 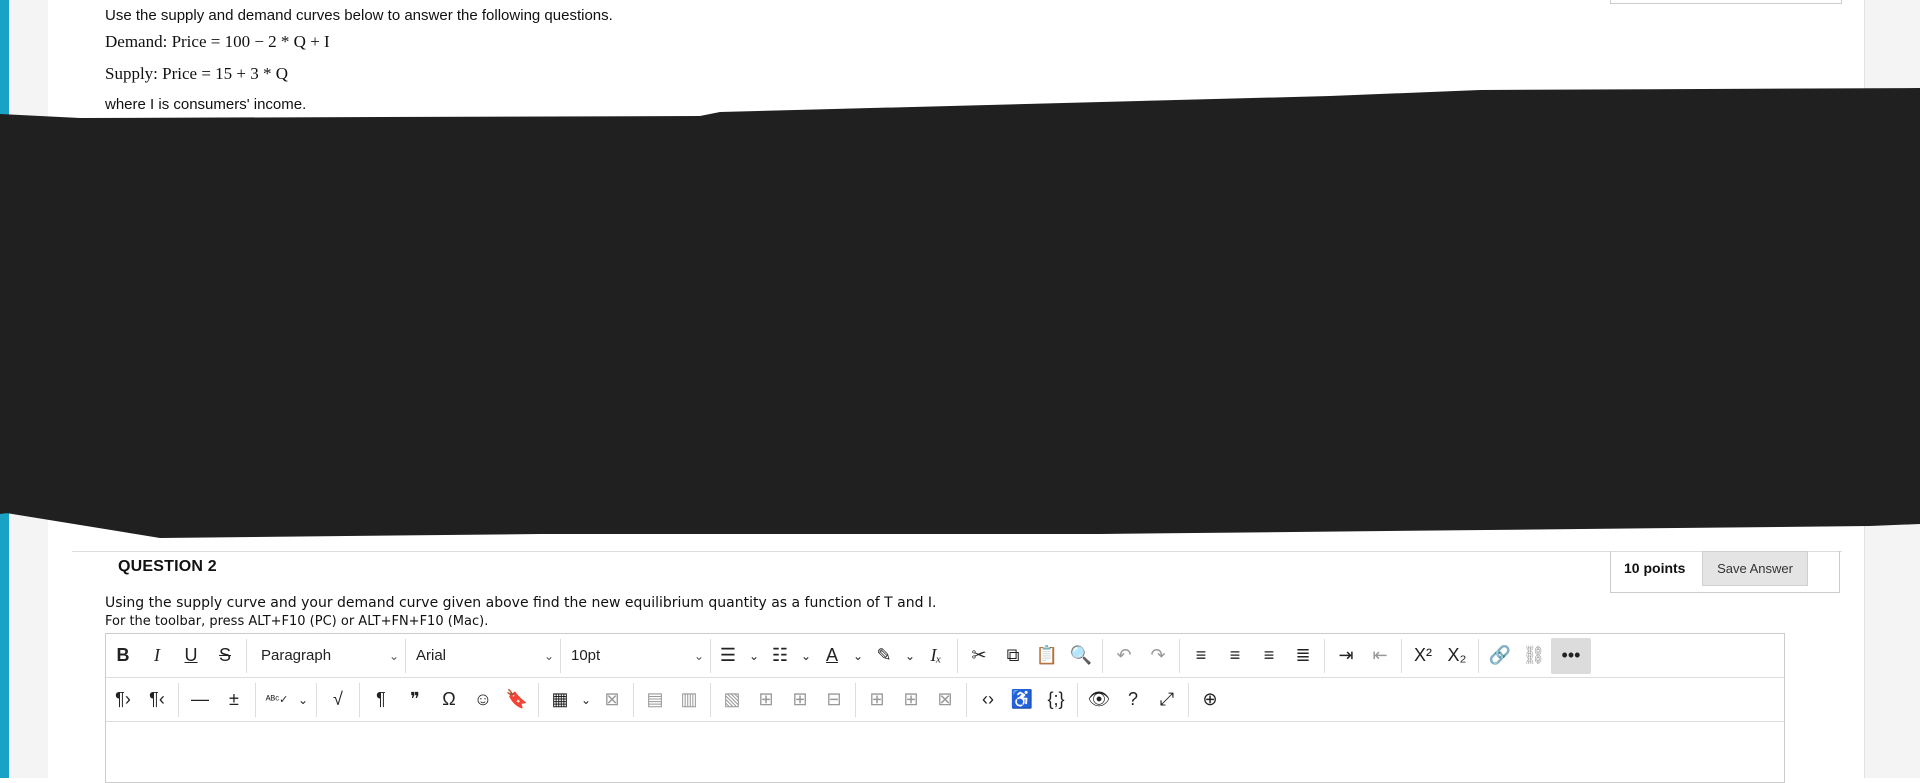 I want to click on table-insert-row-before-icon: ⊞, so click(x=766, y=700).